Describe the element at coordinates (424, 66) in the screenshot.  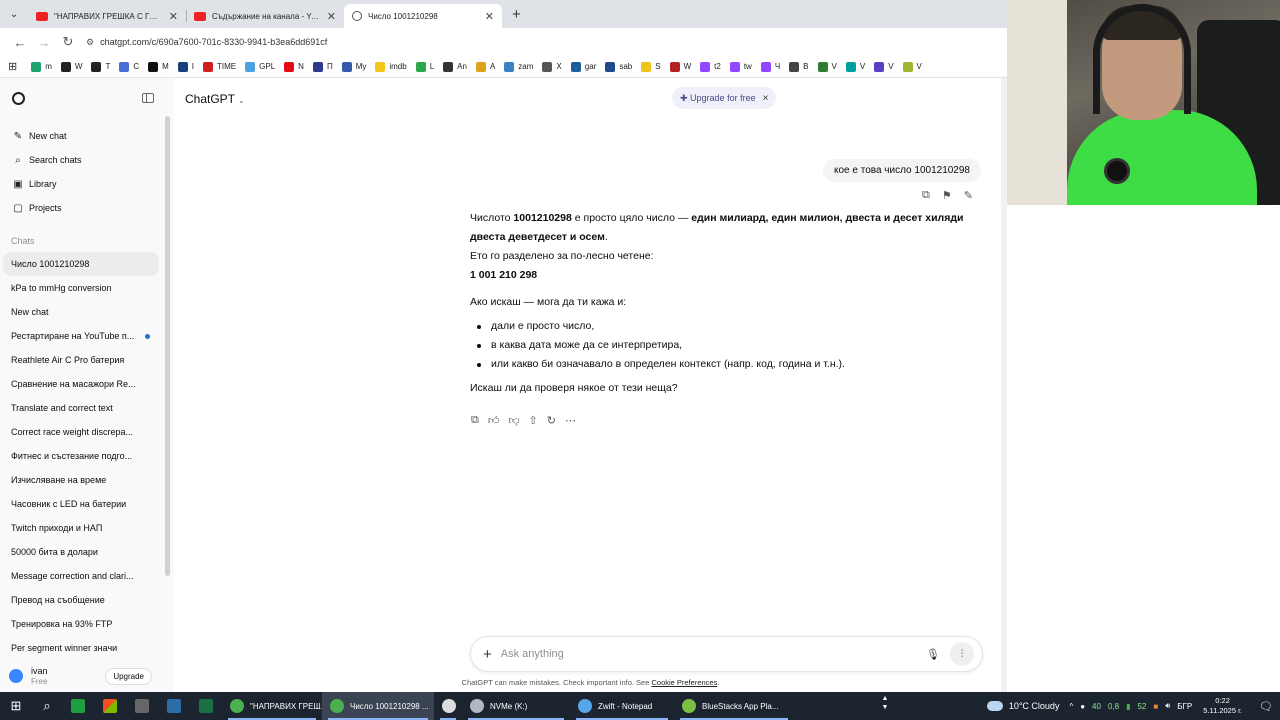
I see `bookmark-item: L` at that location.